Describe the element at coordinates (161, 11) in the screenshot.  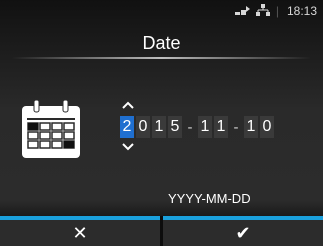
I see `status-bar: | 18:13` at that location.